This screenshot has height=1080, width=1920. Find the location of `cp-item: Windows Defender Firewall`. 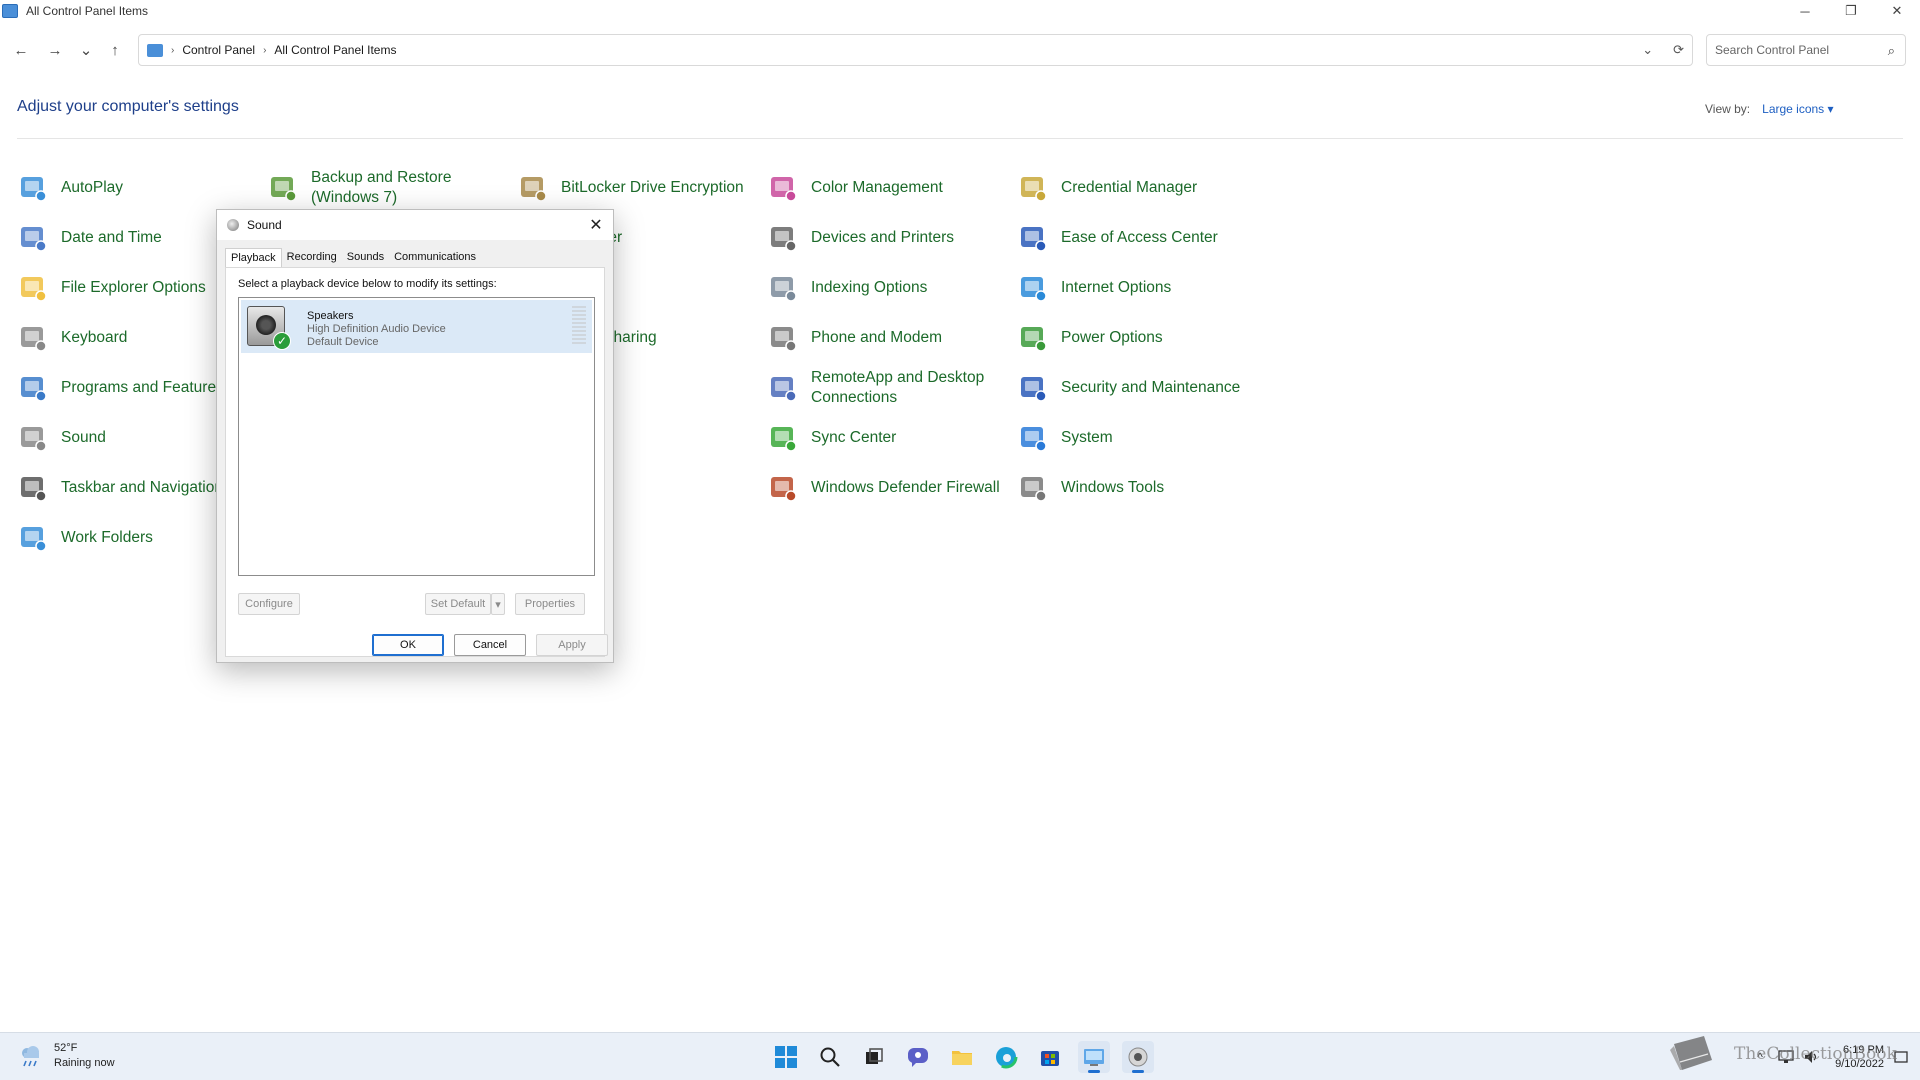

cp-item: Windows Defender Firewall is located at coordinates (887, 488).